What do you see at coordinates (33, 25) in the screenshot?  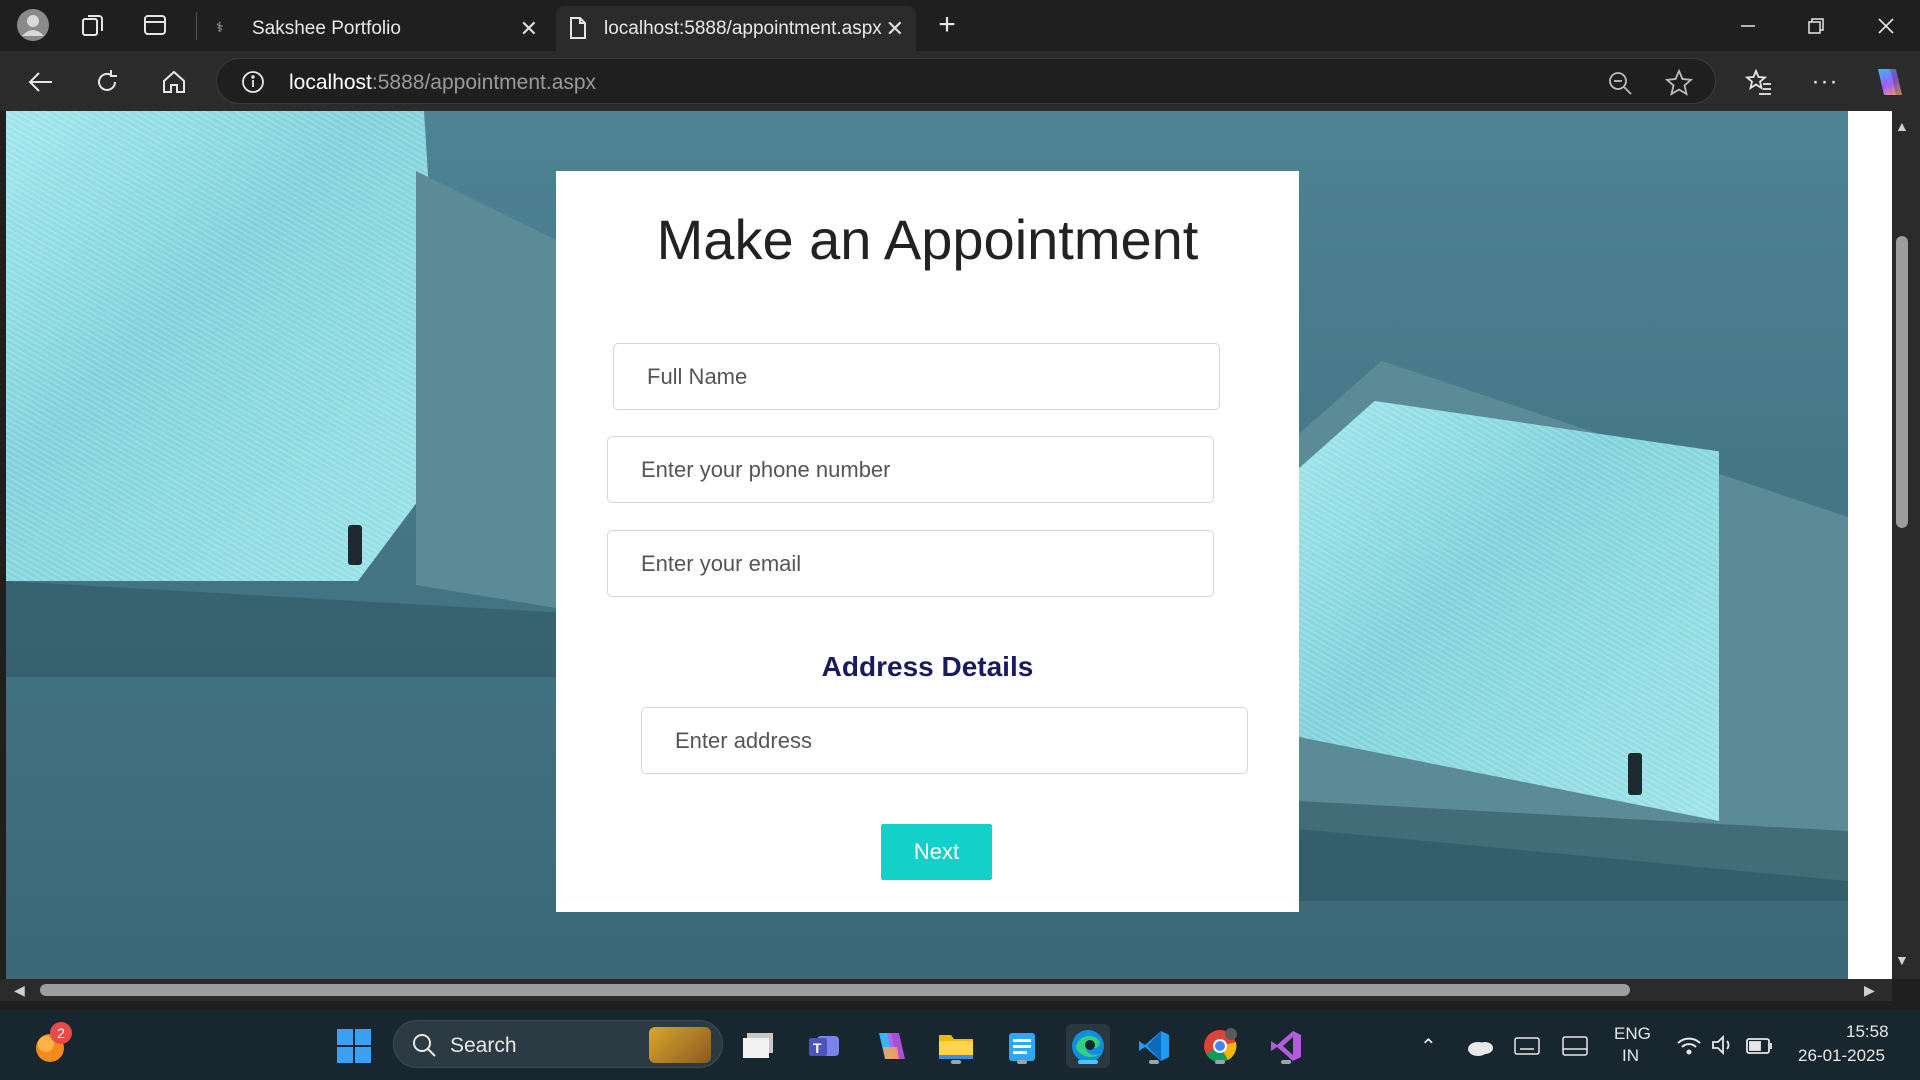 I see `profile-avatar-icon` at bounding box center [33, 25].